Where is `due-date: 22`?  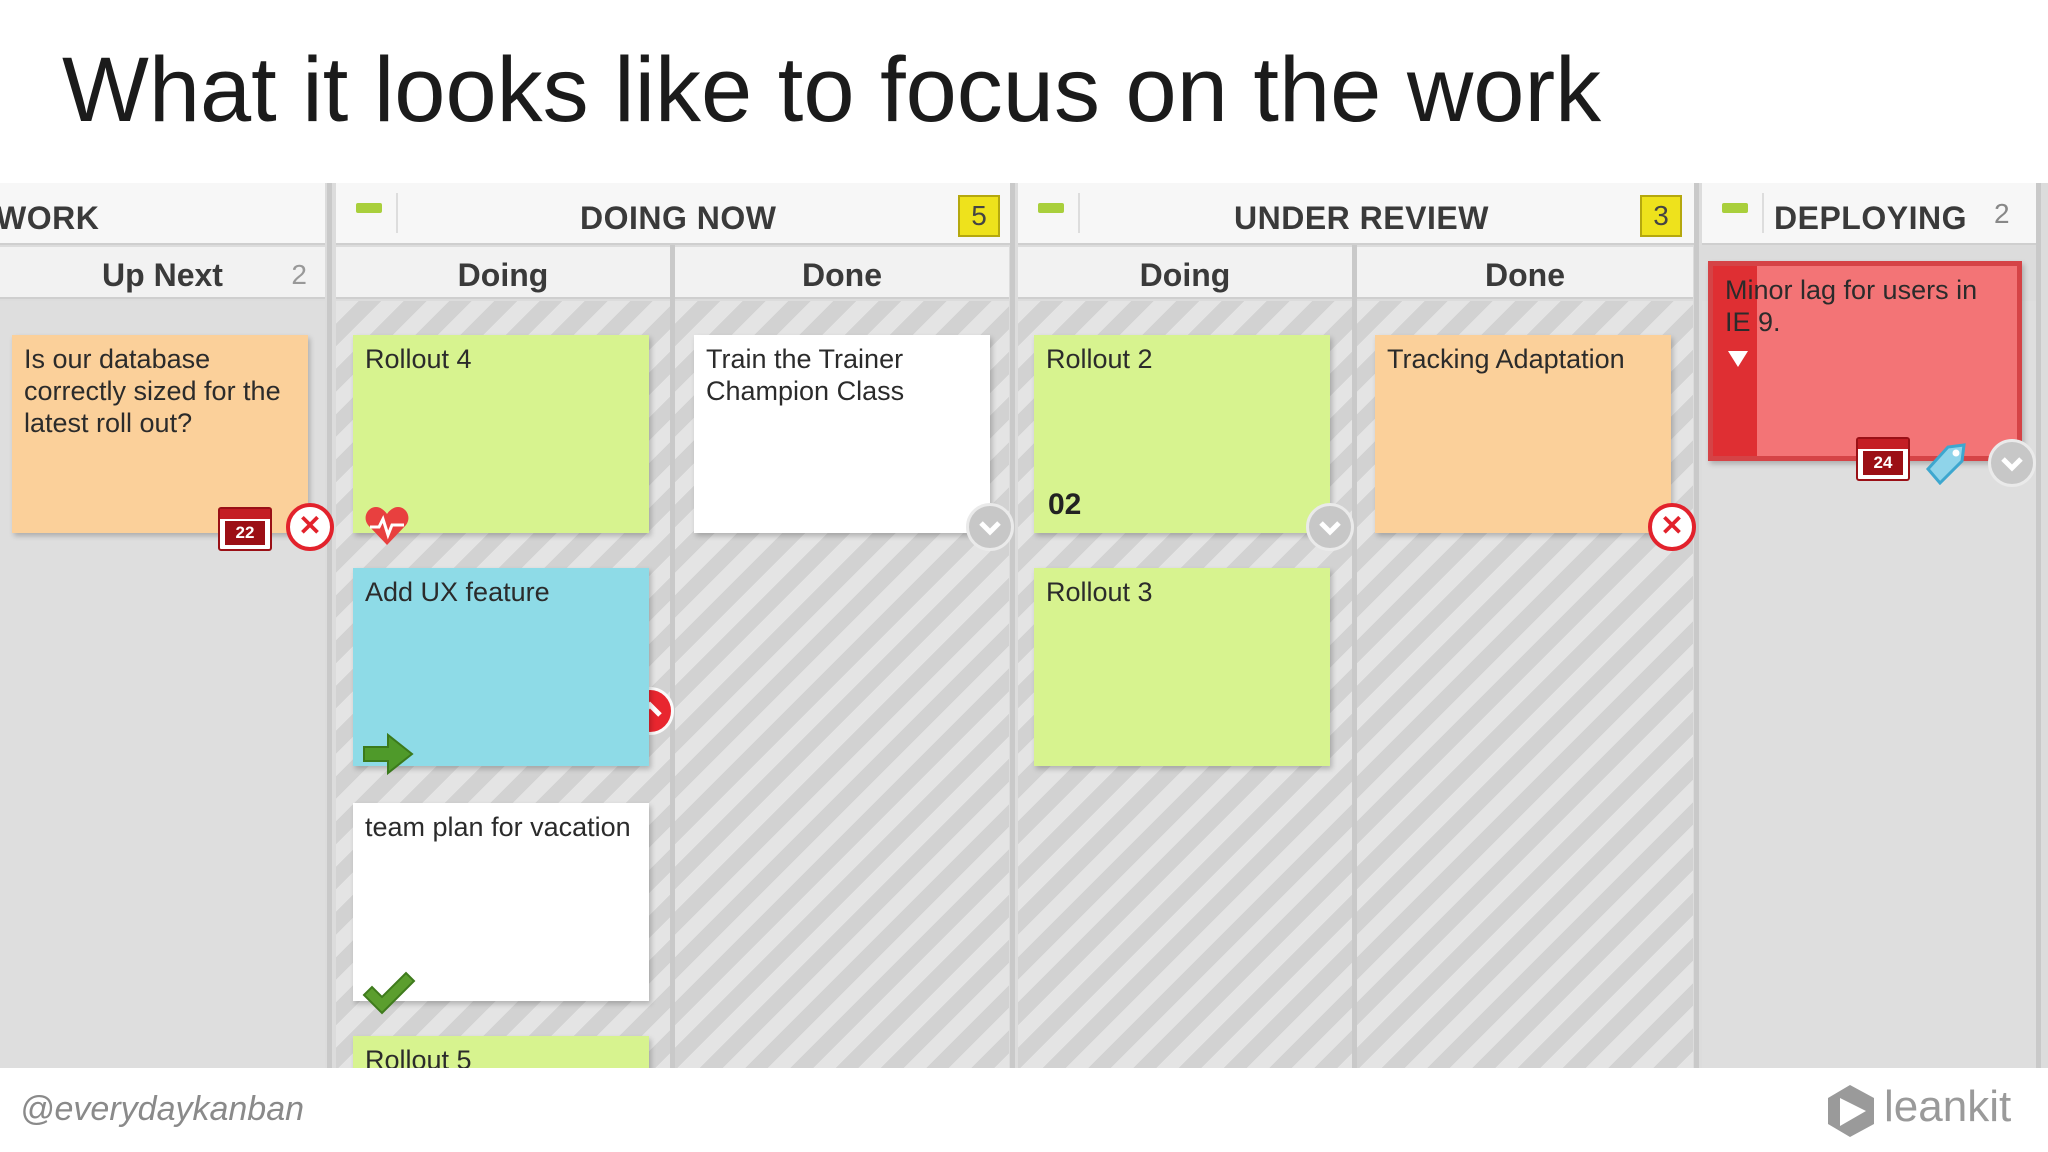 due-date: 22 is located at coordinates (245, 533).